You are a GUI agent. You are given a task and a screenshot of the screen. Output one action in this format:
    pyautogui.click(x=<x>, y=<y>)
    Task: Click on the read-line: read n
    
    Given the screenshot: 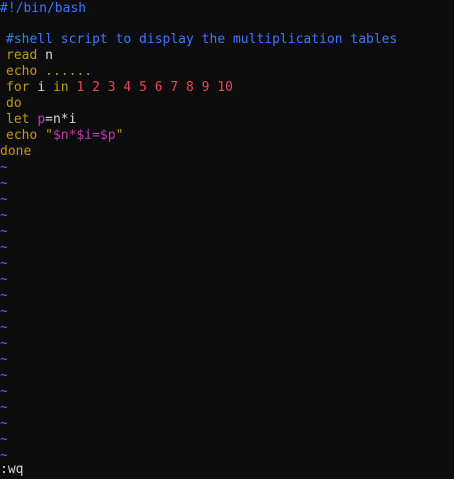 What is the action you would take?
    pyautogui.click(x=29, y=56)
    